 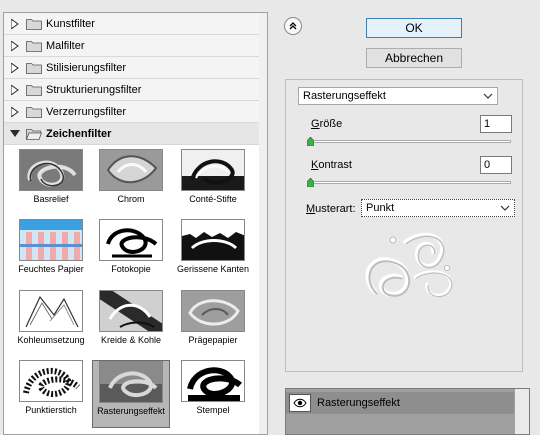 I want to click on filter-thumbnail-7: Kreide & Kohle, so click(x=131, y=324).